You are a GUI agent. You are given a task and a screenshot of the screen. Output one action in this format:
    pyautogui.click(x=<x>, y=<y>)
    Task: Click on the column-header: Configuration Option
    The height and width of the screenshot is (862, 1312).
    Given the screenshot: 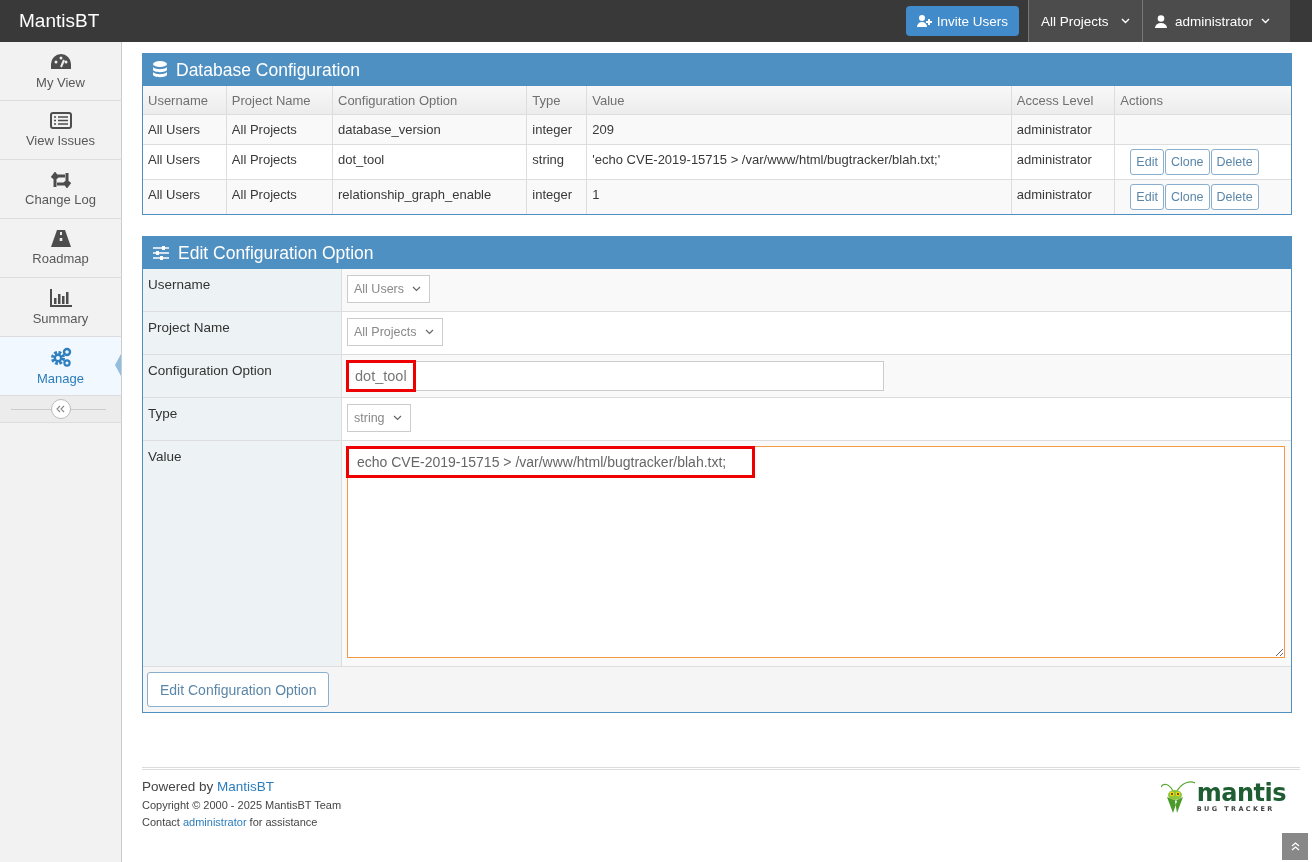 What is the action you would take?
    pyautogui.click(x=429, y=100)
    